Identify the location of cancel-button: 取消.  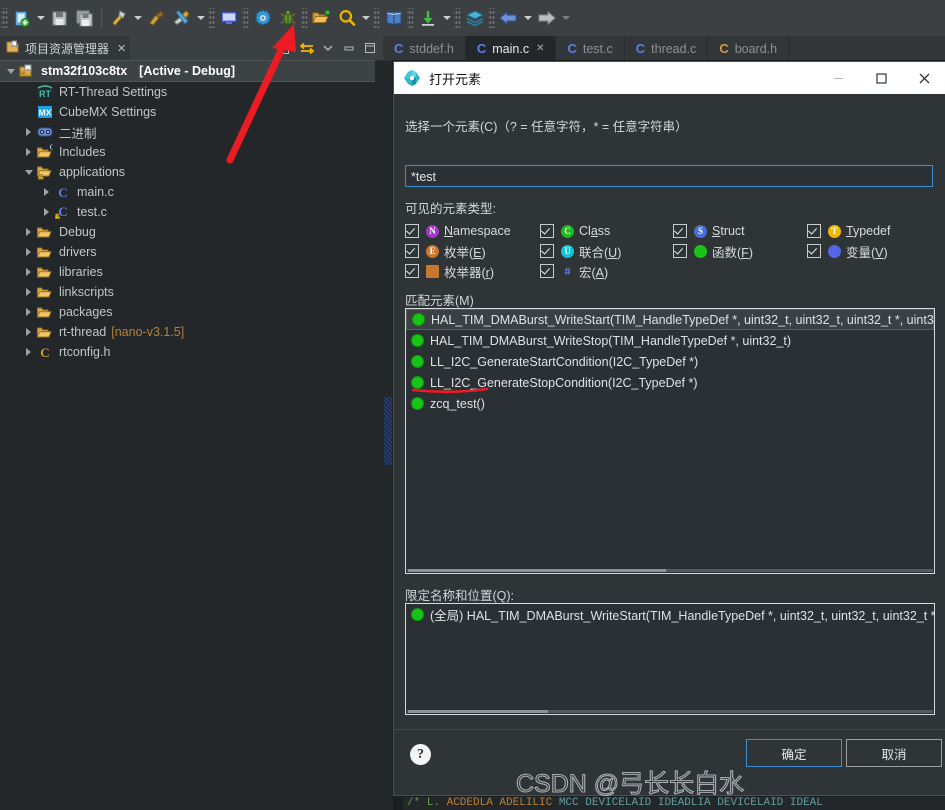
(894, 753).